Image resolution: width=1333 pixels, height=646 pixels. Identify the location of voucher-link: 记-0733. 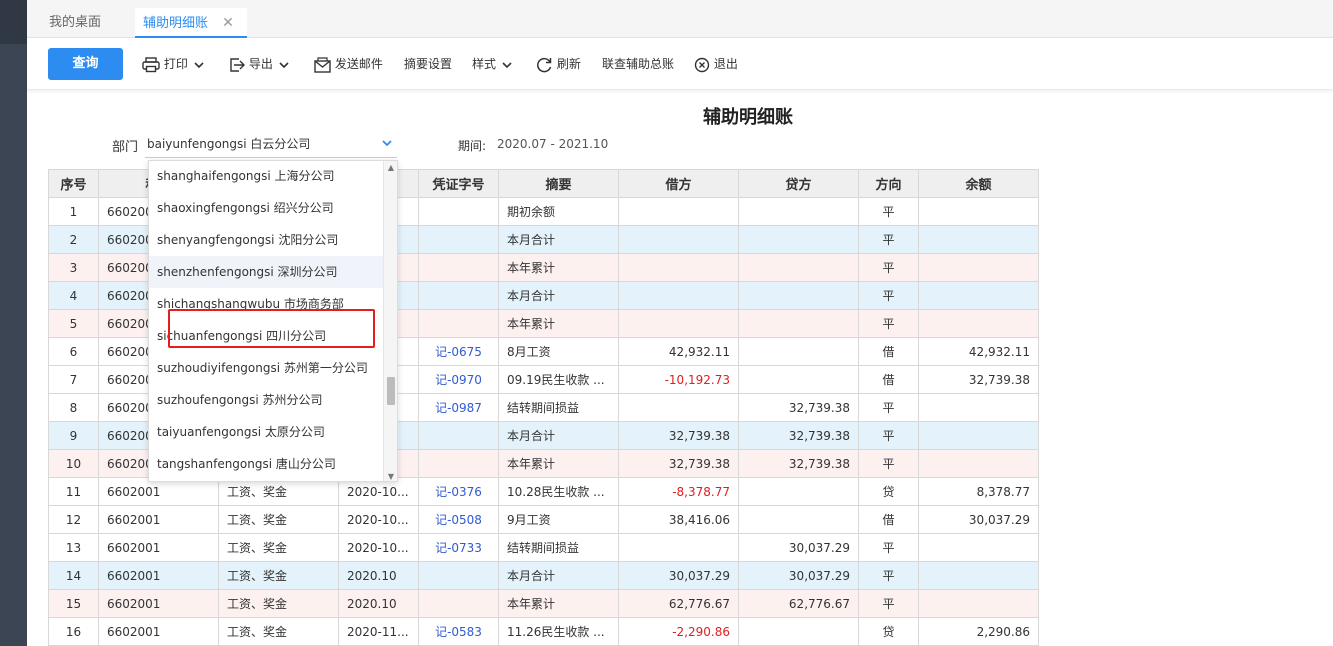
(458, 547).